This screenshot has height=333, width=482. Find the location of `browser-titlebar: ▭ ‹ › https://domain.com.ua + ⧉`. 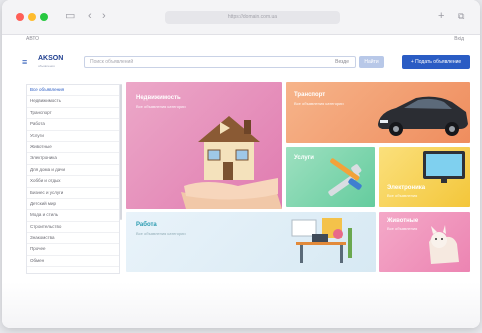

browser-titlebar: ▭ ‹ › https://domain.com.ua + ⧉ is located at coordinates (241, 17).